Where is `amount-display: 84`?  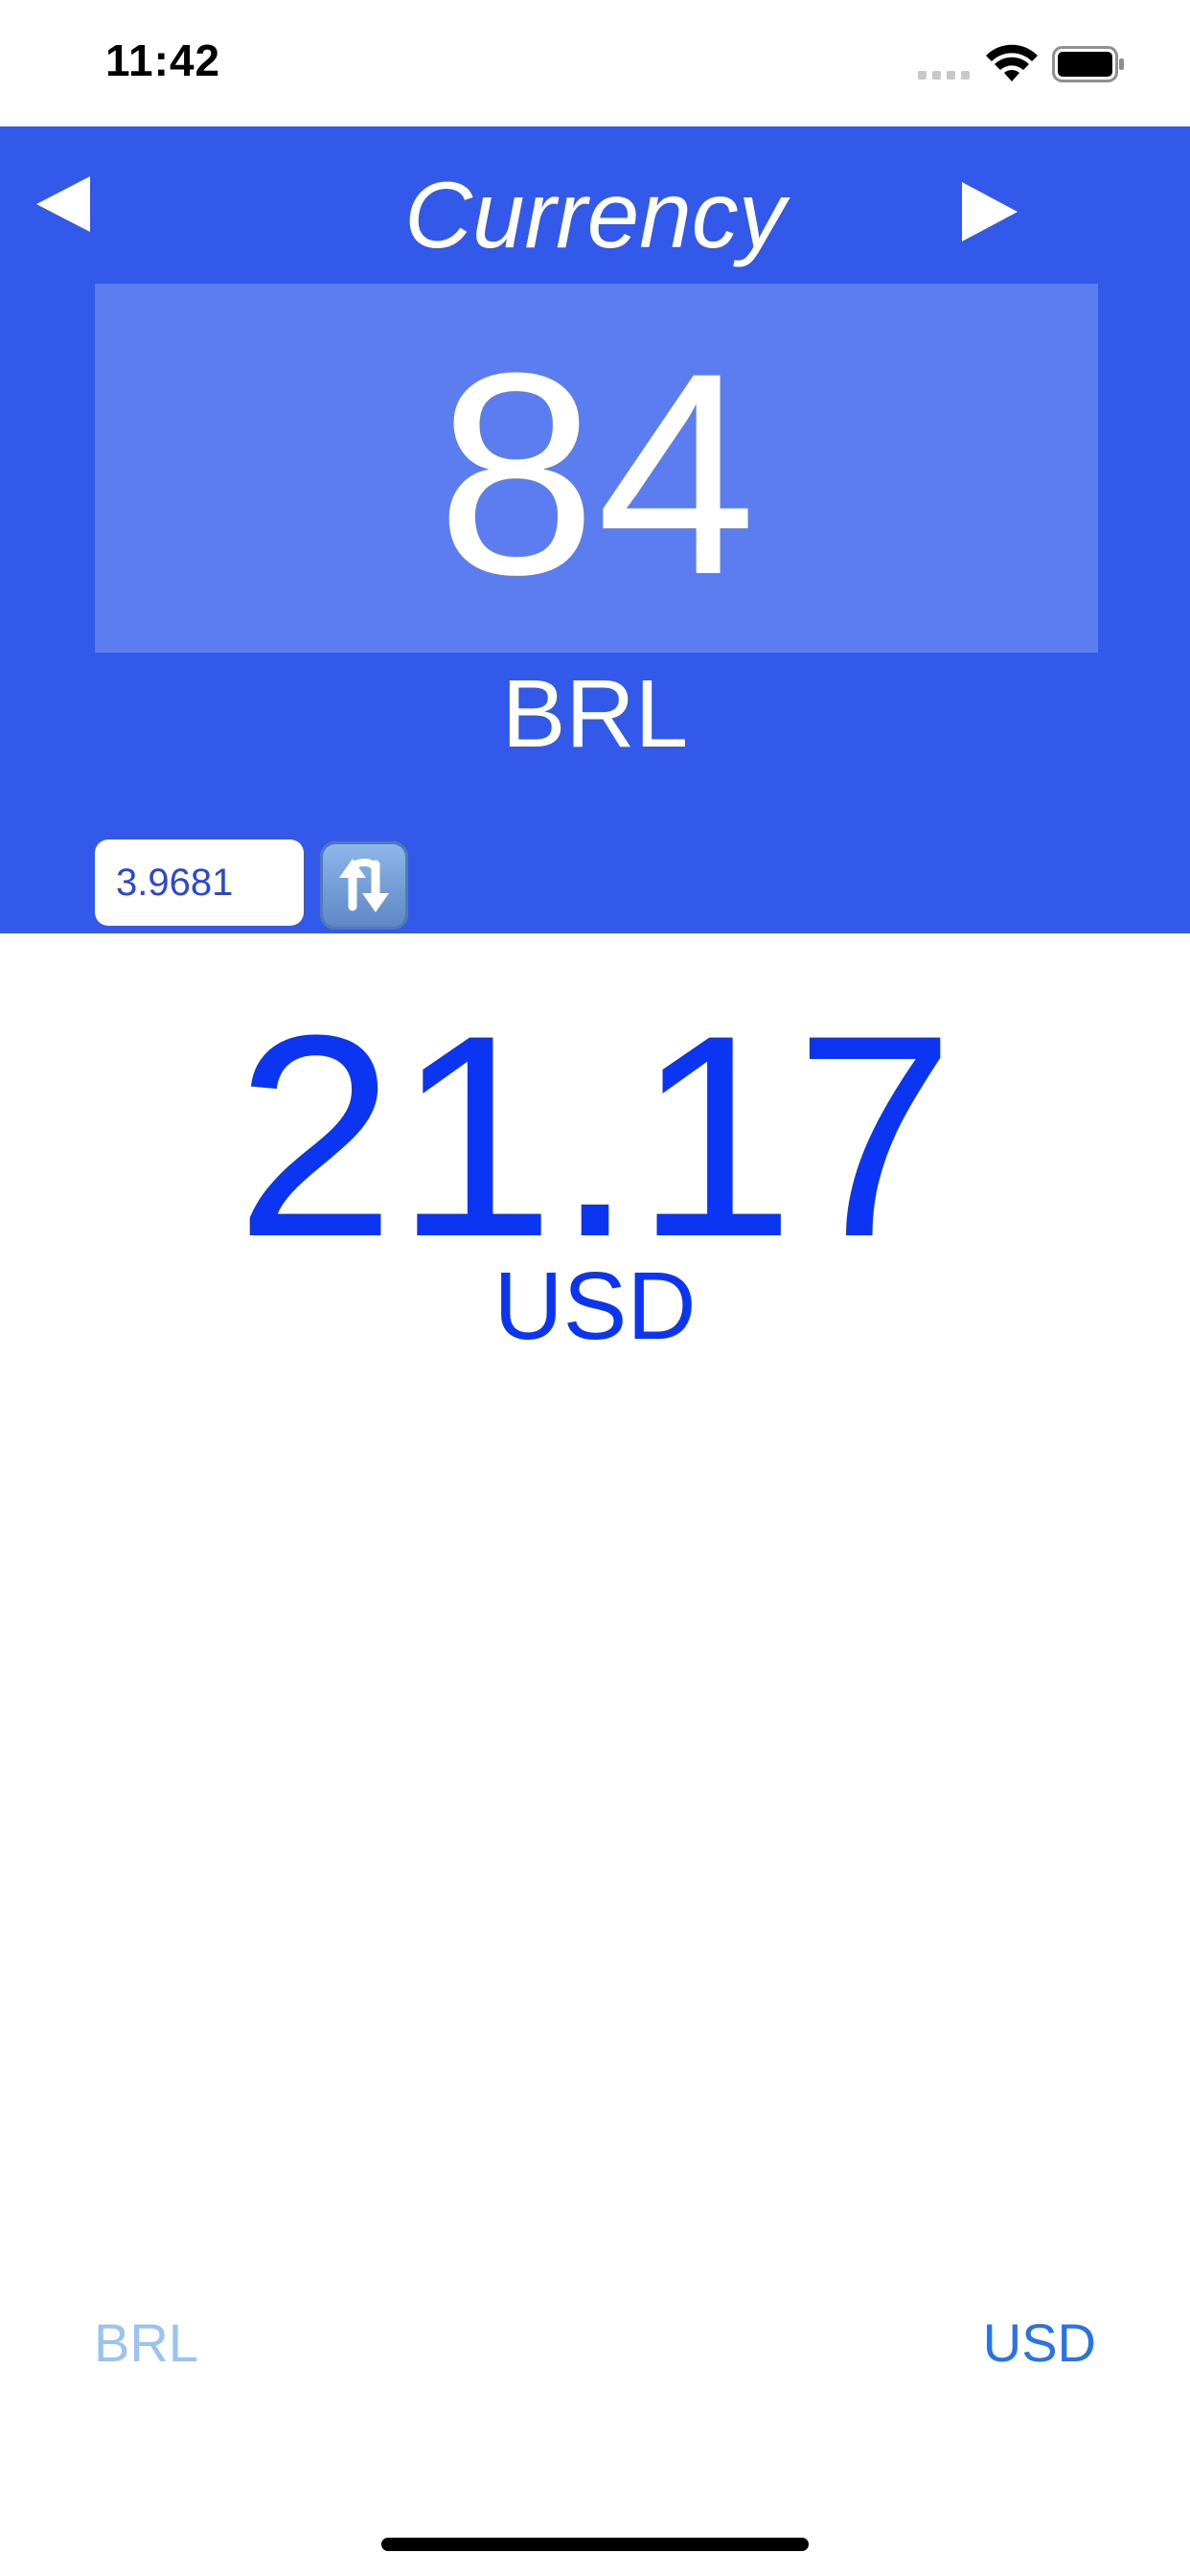
amount-display: 84 is located at coordinates (596, 468).